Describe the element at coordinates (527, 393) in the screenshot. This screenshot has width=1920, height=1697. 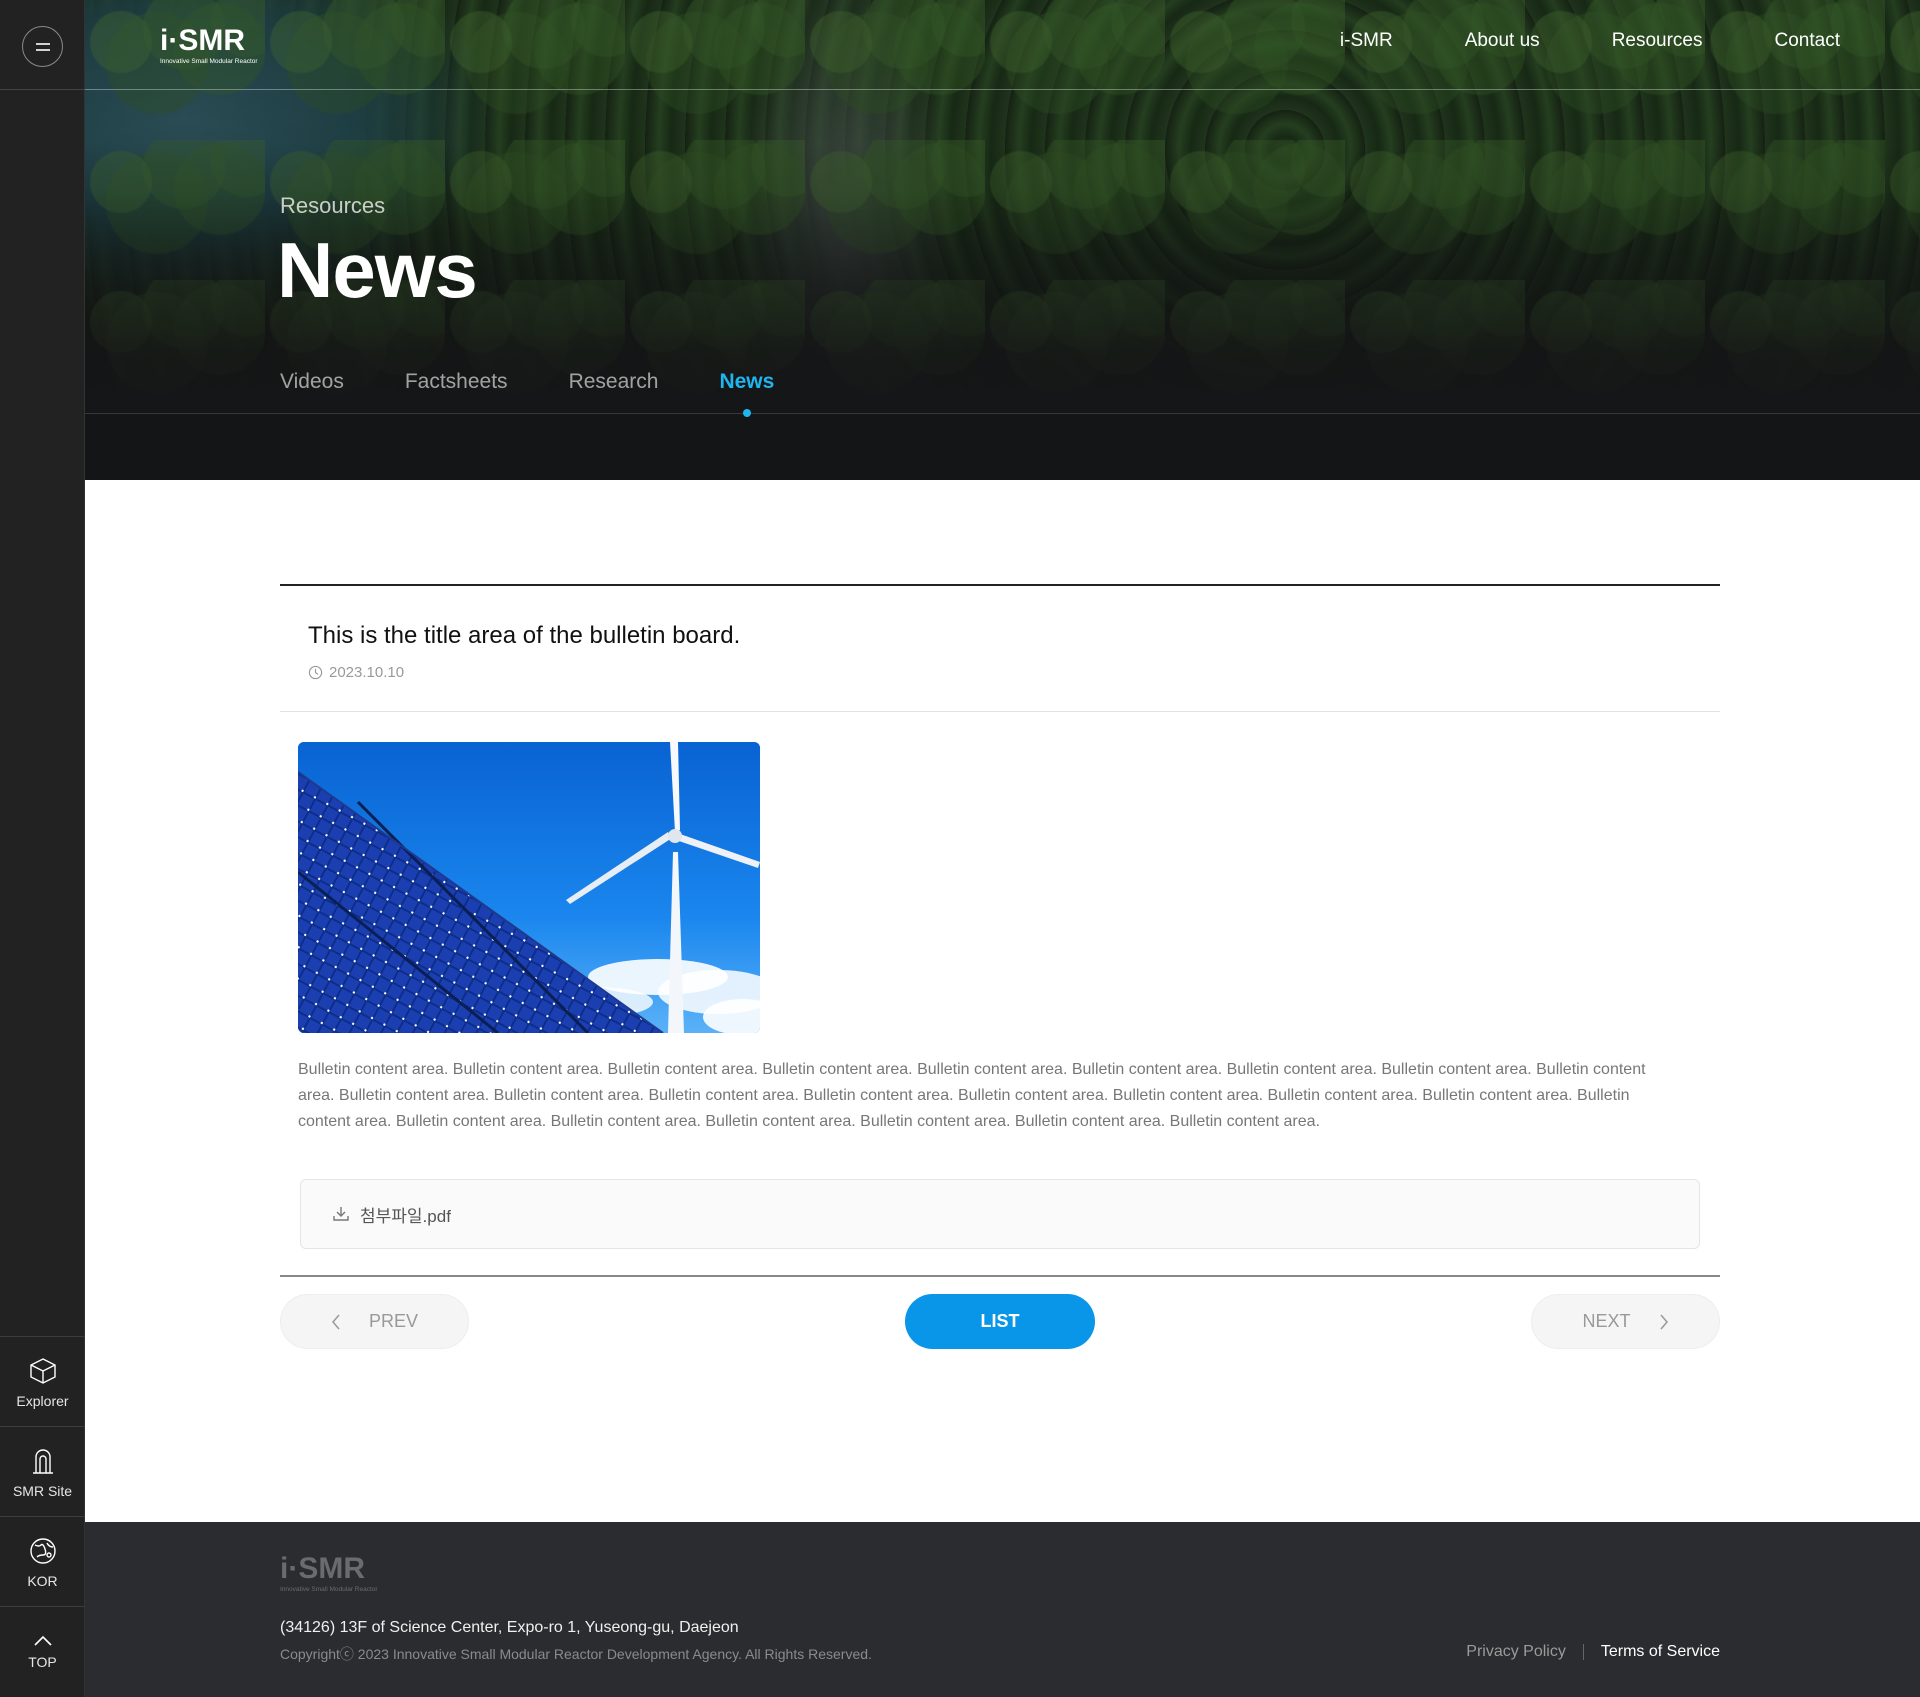
I see `resource-tabs: Videos Factsheets Research News` at that location.